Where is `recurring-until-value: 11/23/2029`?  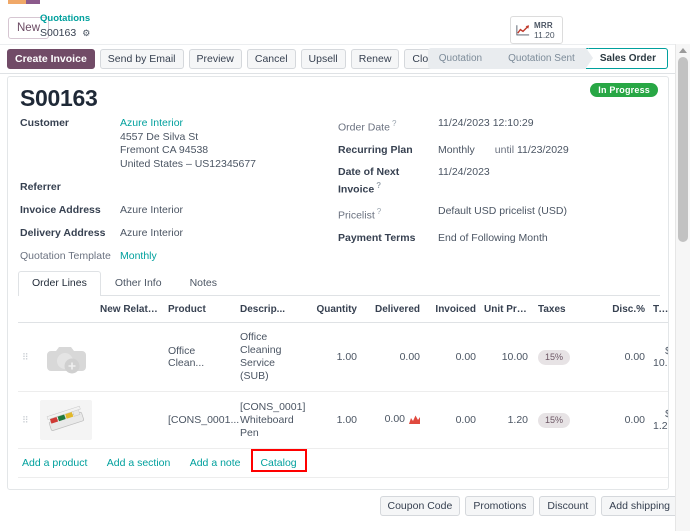 recurring-until-value: 11/23/2029 is located at coordinates (542, 149).